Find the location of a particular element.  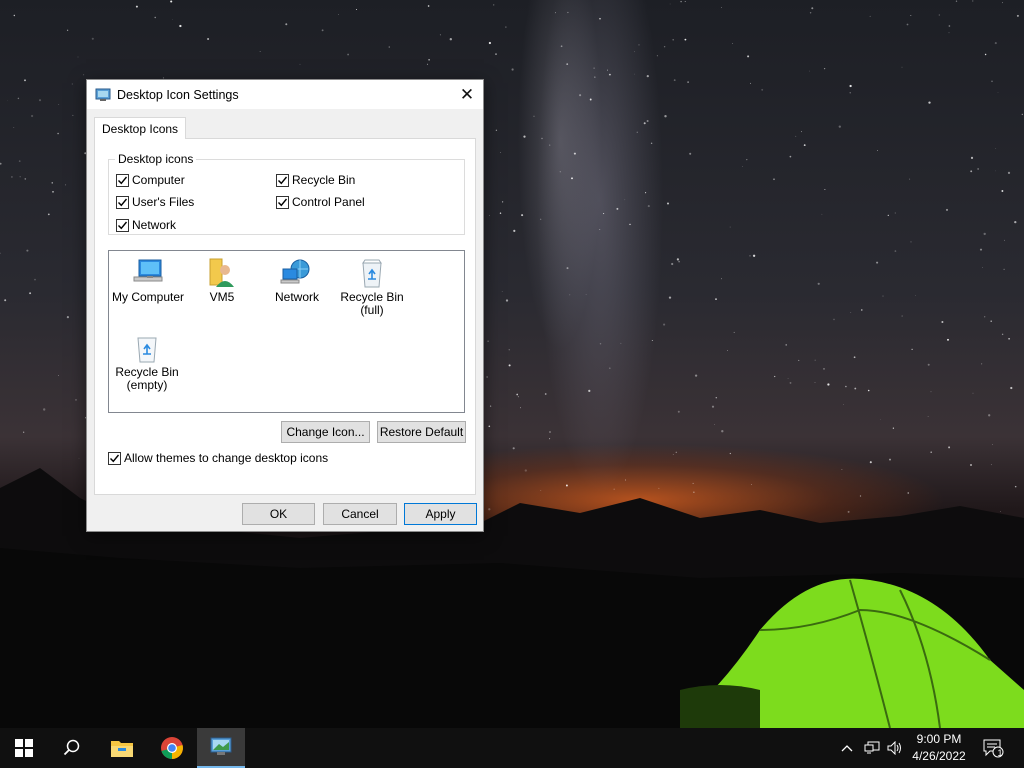

show-hidden-icons-button is located at coordinates (847, 748).